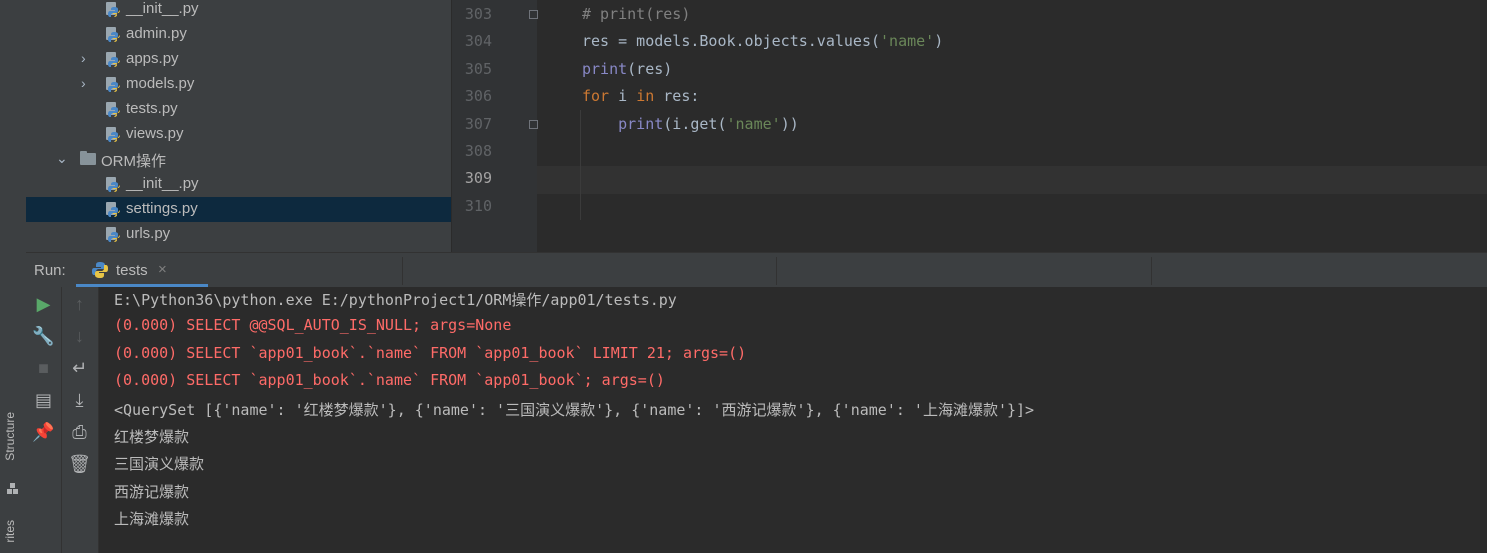 The image size is (1487, 553). What do you see at coordinates (43, 368) in the screenshot?
I see `stop-icon: ■` at bounding box center [43, 368].